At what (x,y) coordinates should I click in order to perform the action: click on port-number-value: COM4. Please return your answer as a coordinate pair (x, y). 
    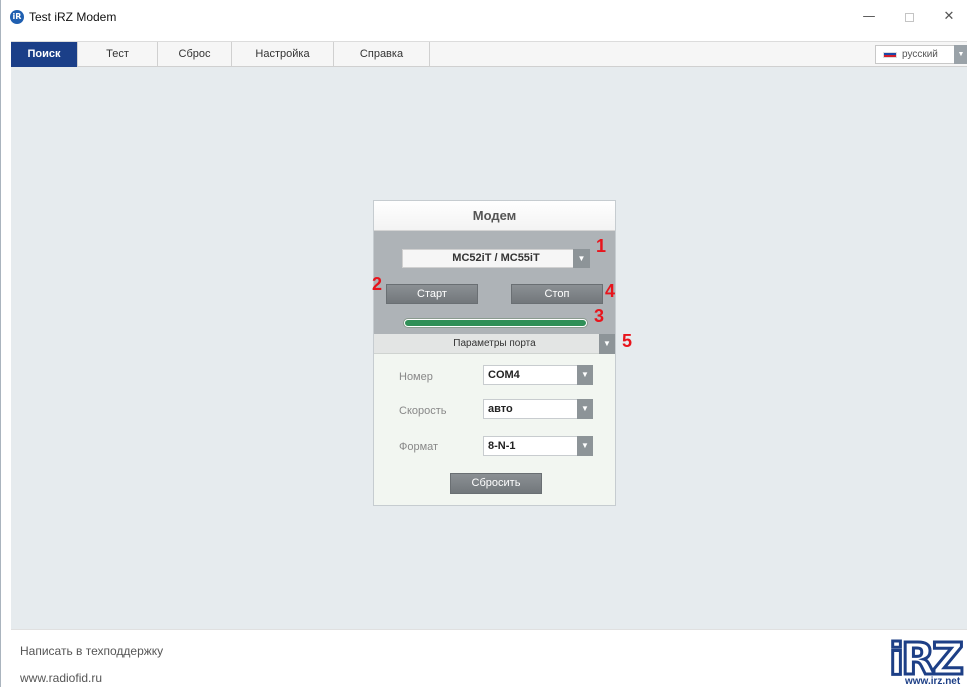
    Looking at the image, I should click on (504, 375).